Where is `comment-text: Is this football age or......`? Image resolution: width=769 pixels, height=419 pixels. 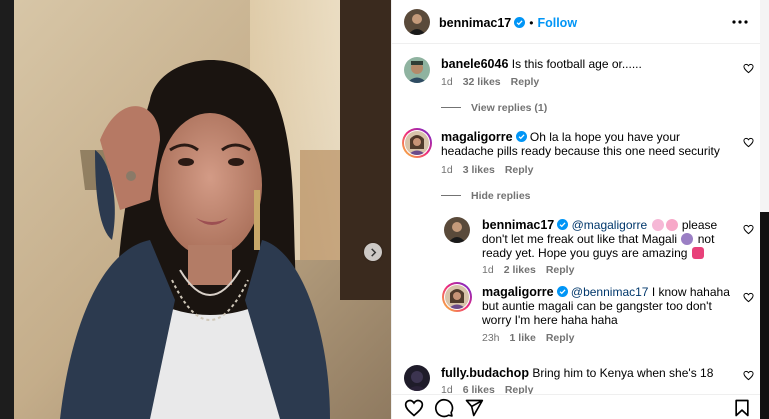
comment-text: Is this football age or...... is located at coordinates (576, 64).